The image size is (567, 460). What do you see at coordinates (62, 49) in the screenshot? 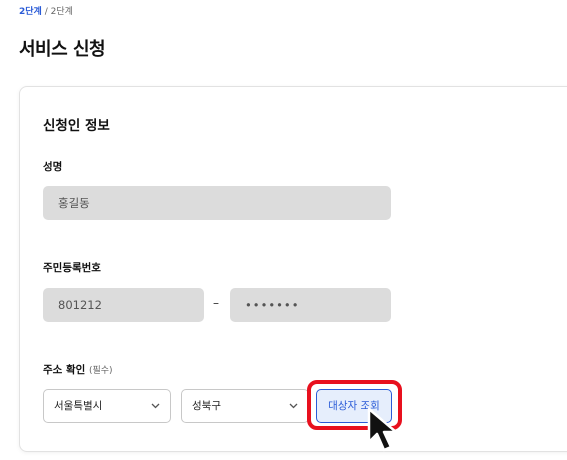
I see `page-title: 서비스 신청` at bounding box center [62, 49].